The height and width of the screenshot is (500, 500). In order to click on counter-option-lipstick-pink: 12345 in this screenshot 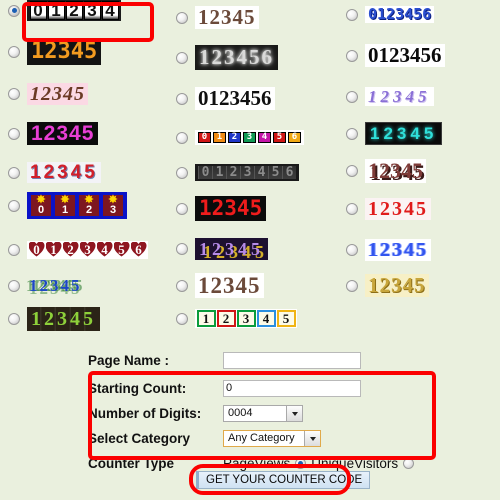, I will do `click(46, 93)`.